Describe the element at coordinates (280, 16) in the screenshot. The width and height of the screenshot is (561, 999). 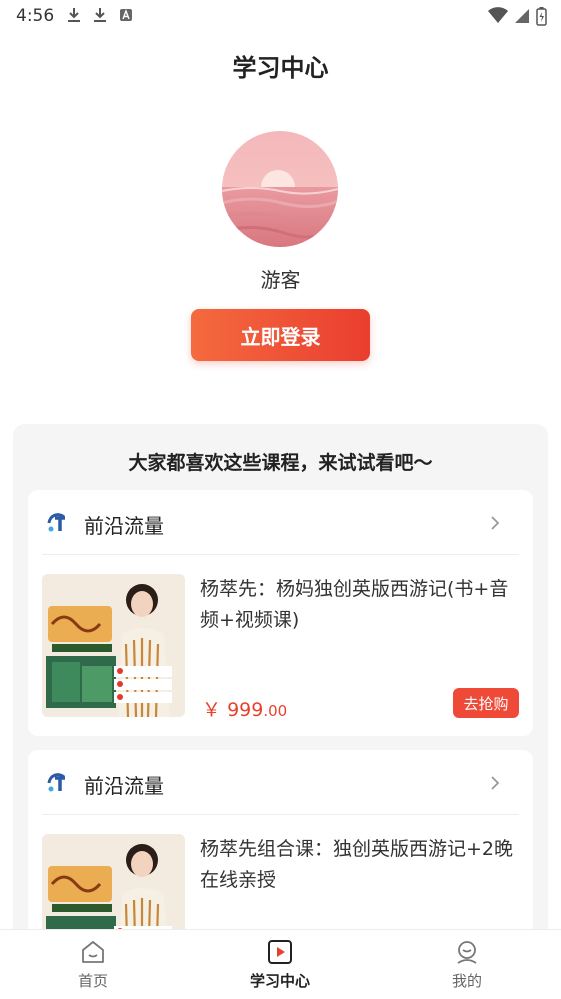
I see `status-bar: 4:56` at that location.